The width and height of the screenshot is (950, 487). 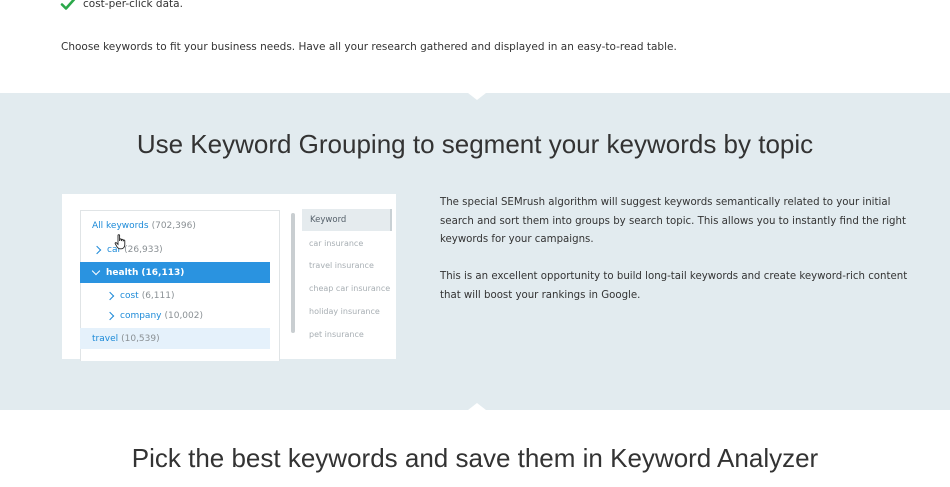 What do you see at coordinates (141, 315) in the screenshot?
I see `tree-item-label: company` at bounding box center [141, 315].